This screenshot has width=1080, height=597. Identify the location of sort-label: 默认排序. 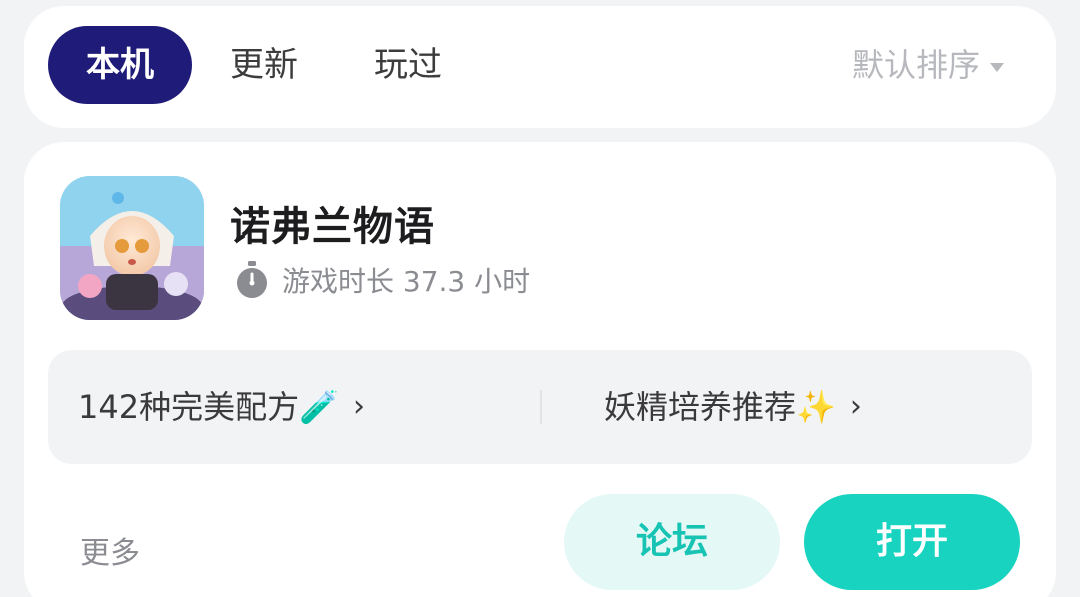
(915, 65).